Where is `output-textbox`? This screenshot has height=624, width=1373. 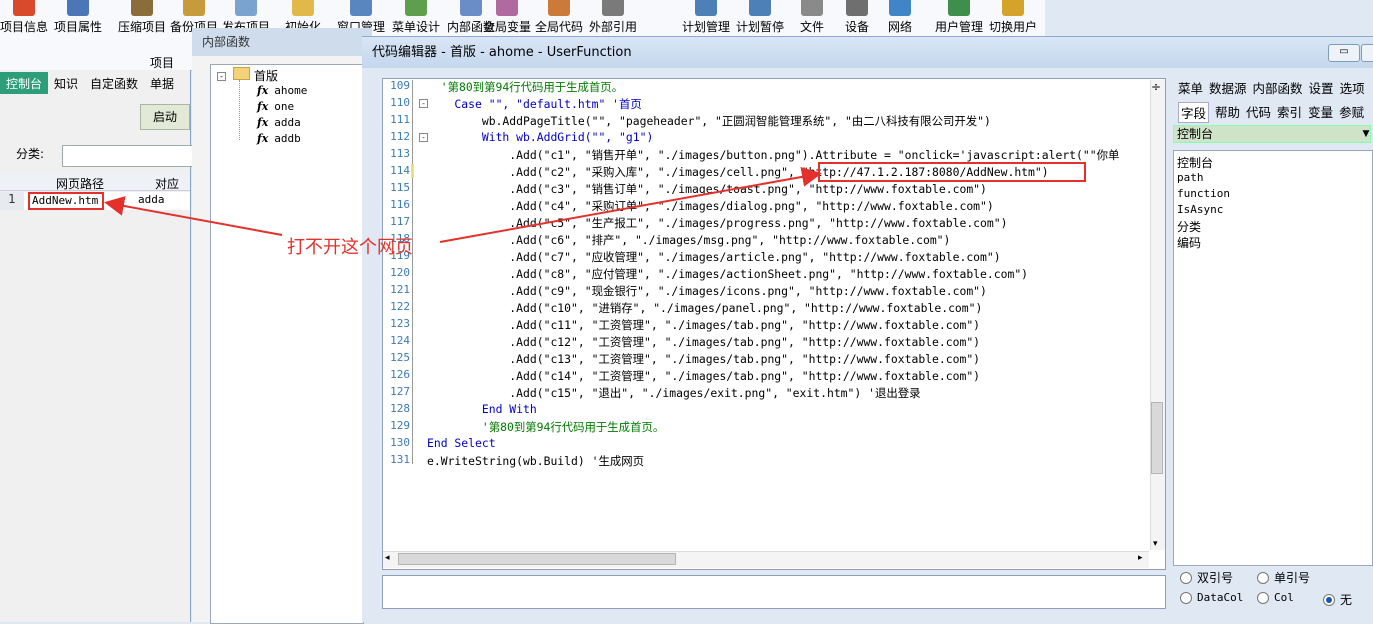 output-textbox is located at coordinates (774, 592).